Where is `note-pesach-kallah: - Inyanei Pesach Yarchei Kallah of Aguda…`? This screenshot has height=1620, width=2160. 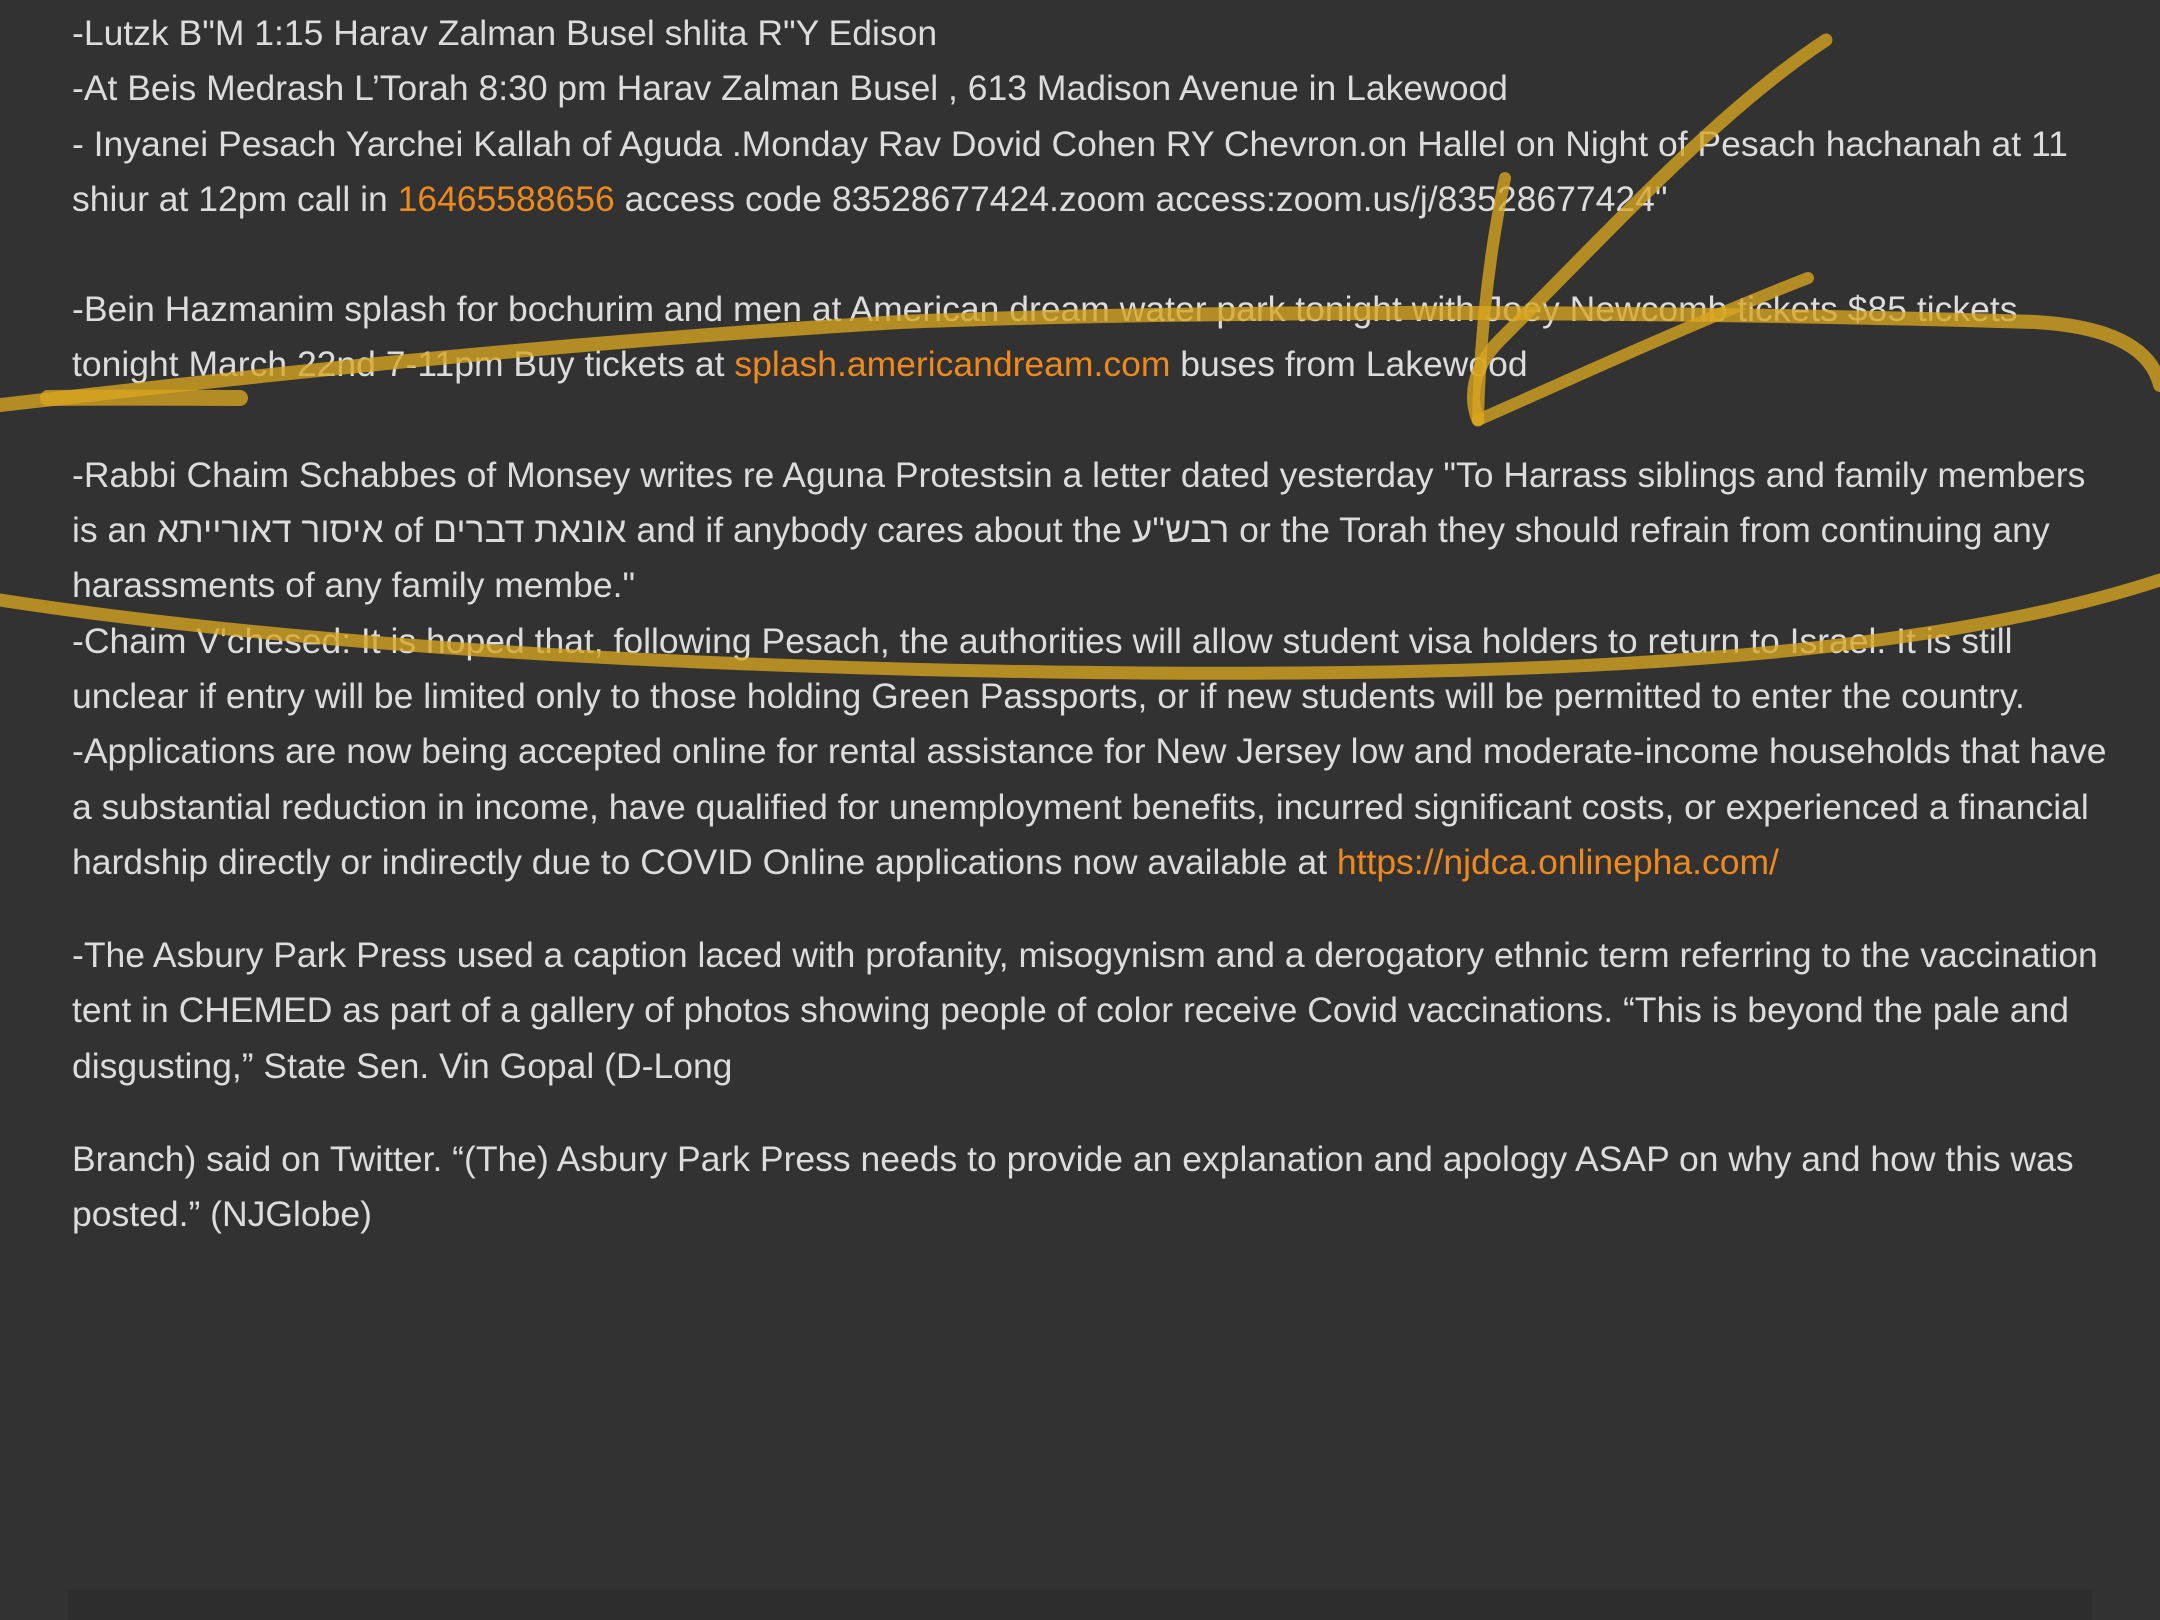
note-pesach-kallah: - Inyanei Pesach Yarchei Kallah of Aguda… is located at coordinates (1092, 172).